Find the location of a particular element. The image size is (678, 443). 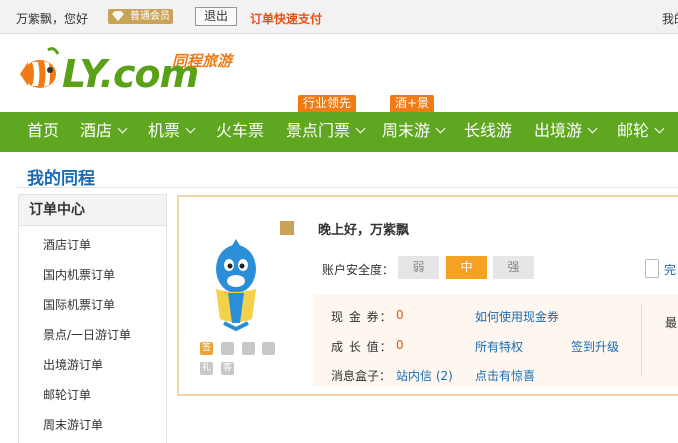

nav-item-outbound: 出境游 is located at coordinates (566, 132).